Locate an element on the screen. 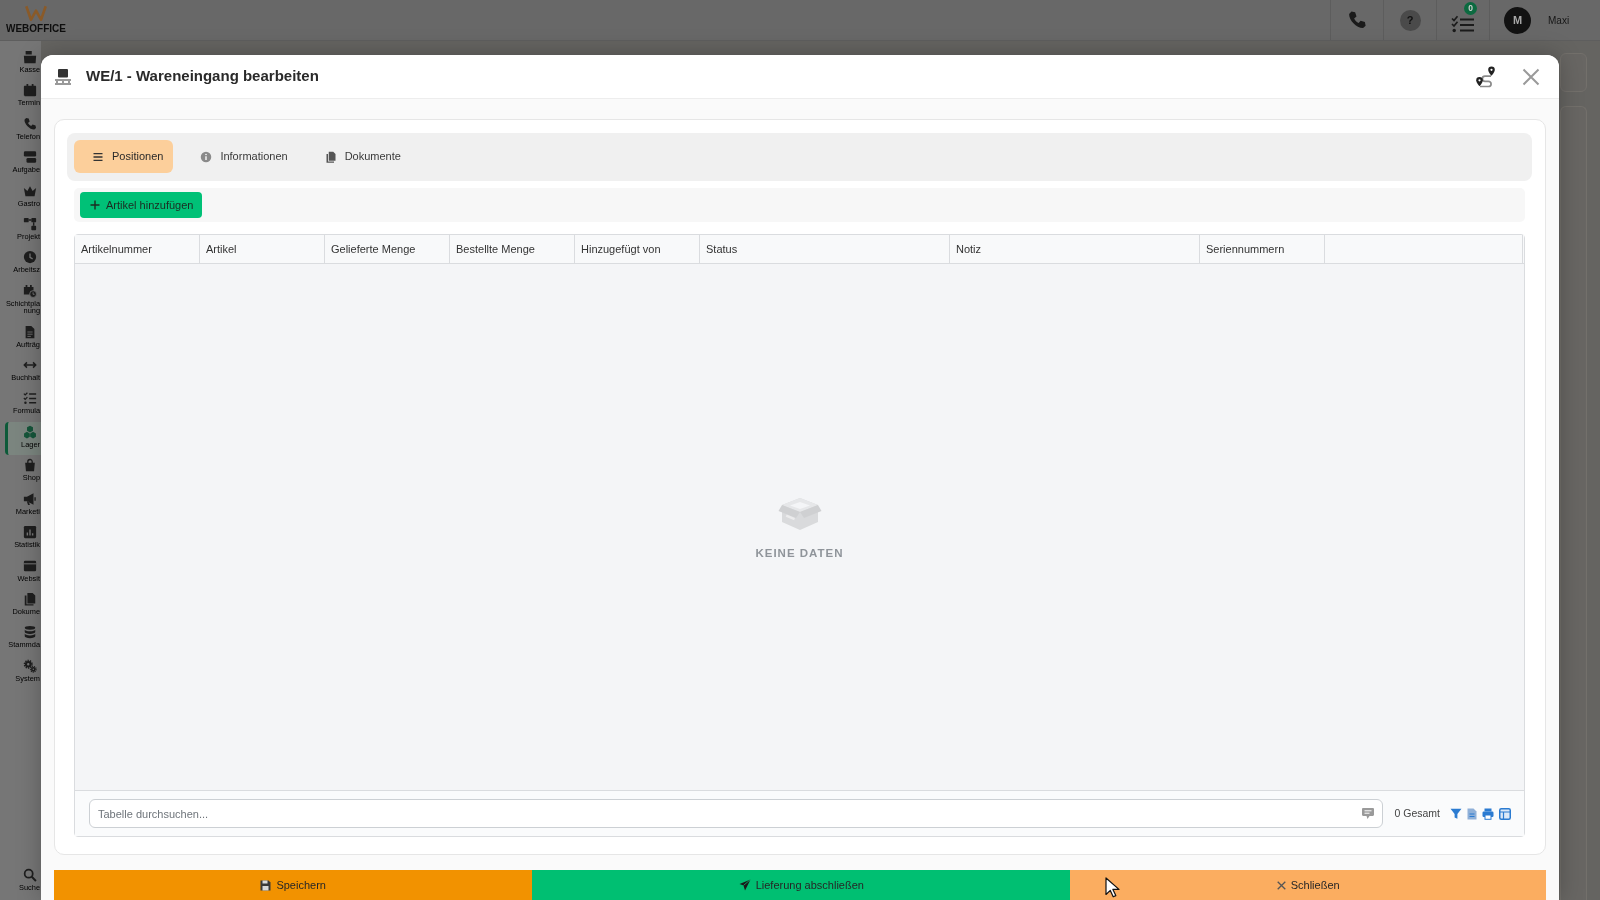  logo-icon is located at coordinates (36, 13).